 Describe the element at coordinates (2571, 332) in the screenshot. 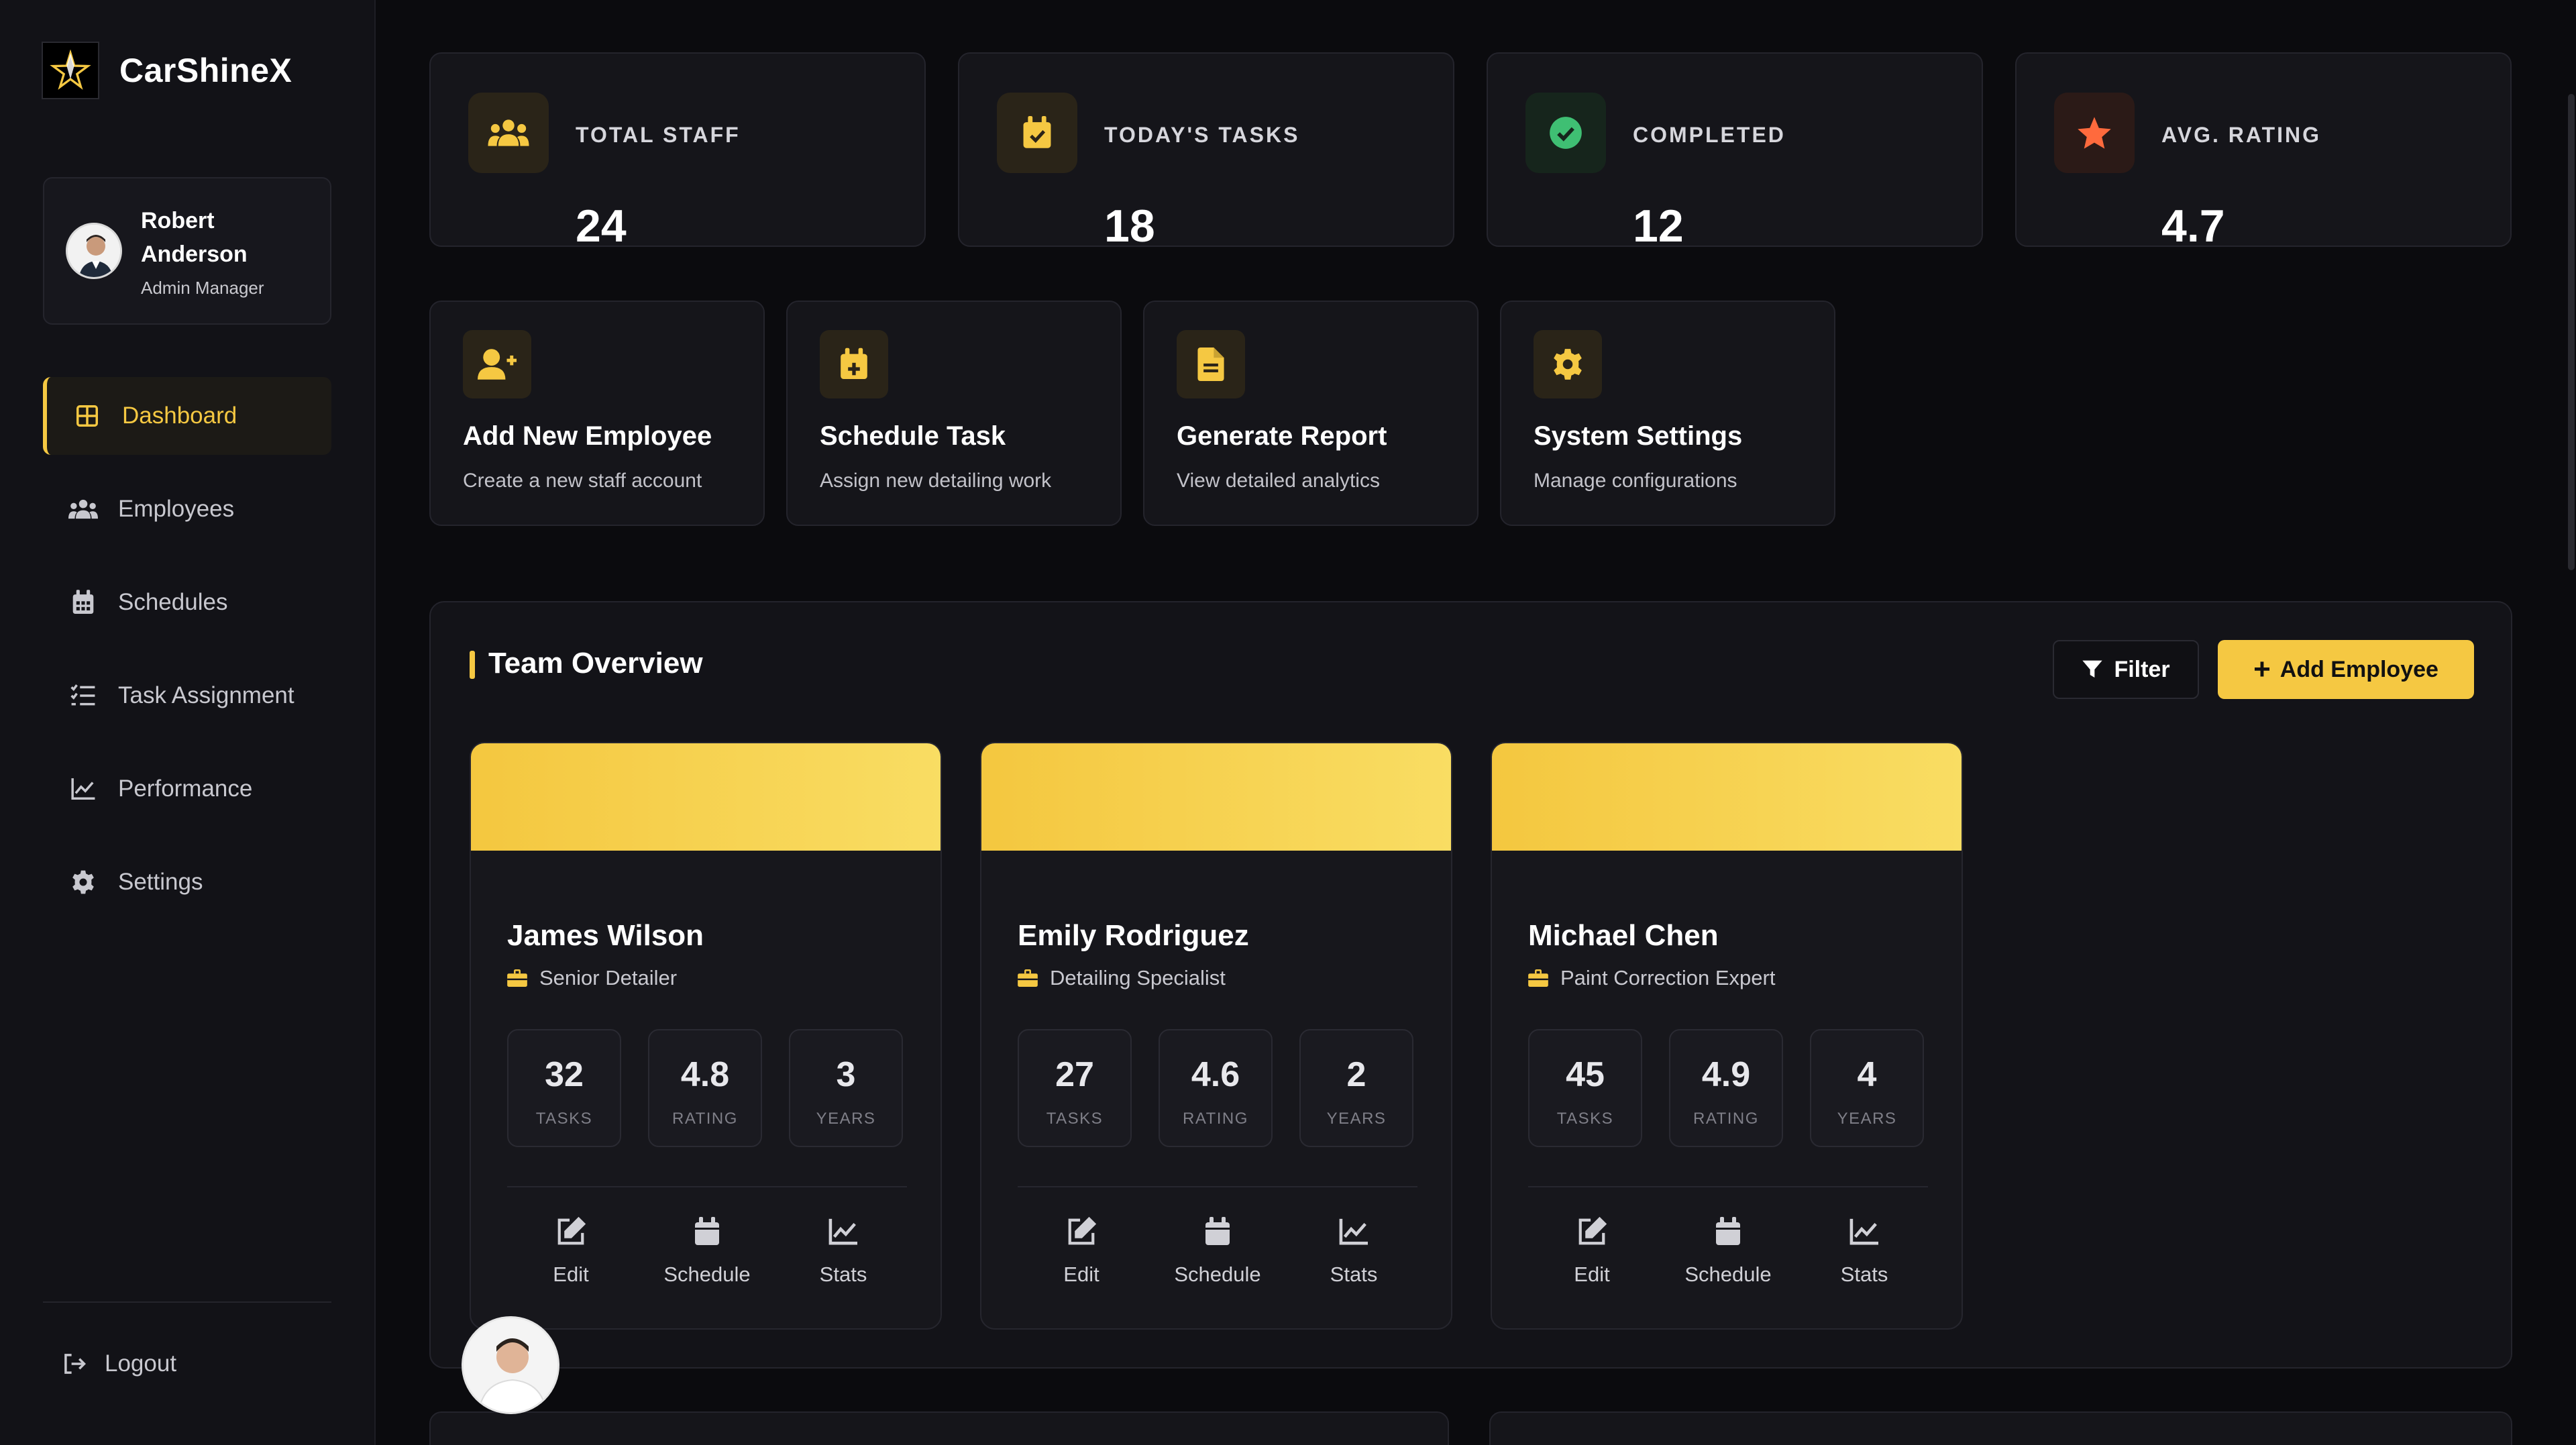

I see `scrollbar-thumb` at that location.